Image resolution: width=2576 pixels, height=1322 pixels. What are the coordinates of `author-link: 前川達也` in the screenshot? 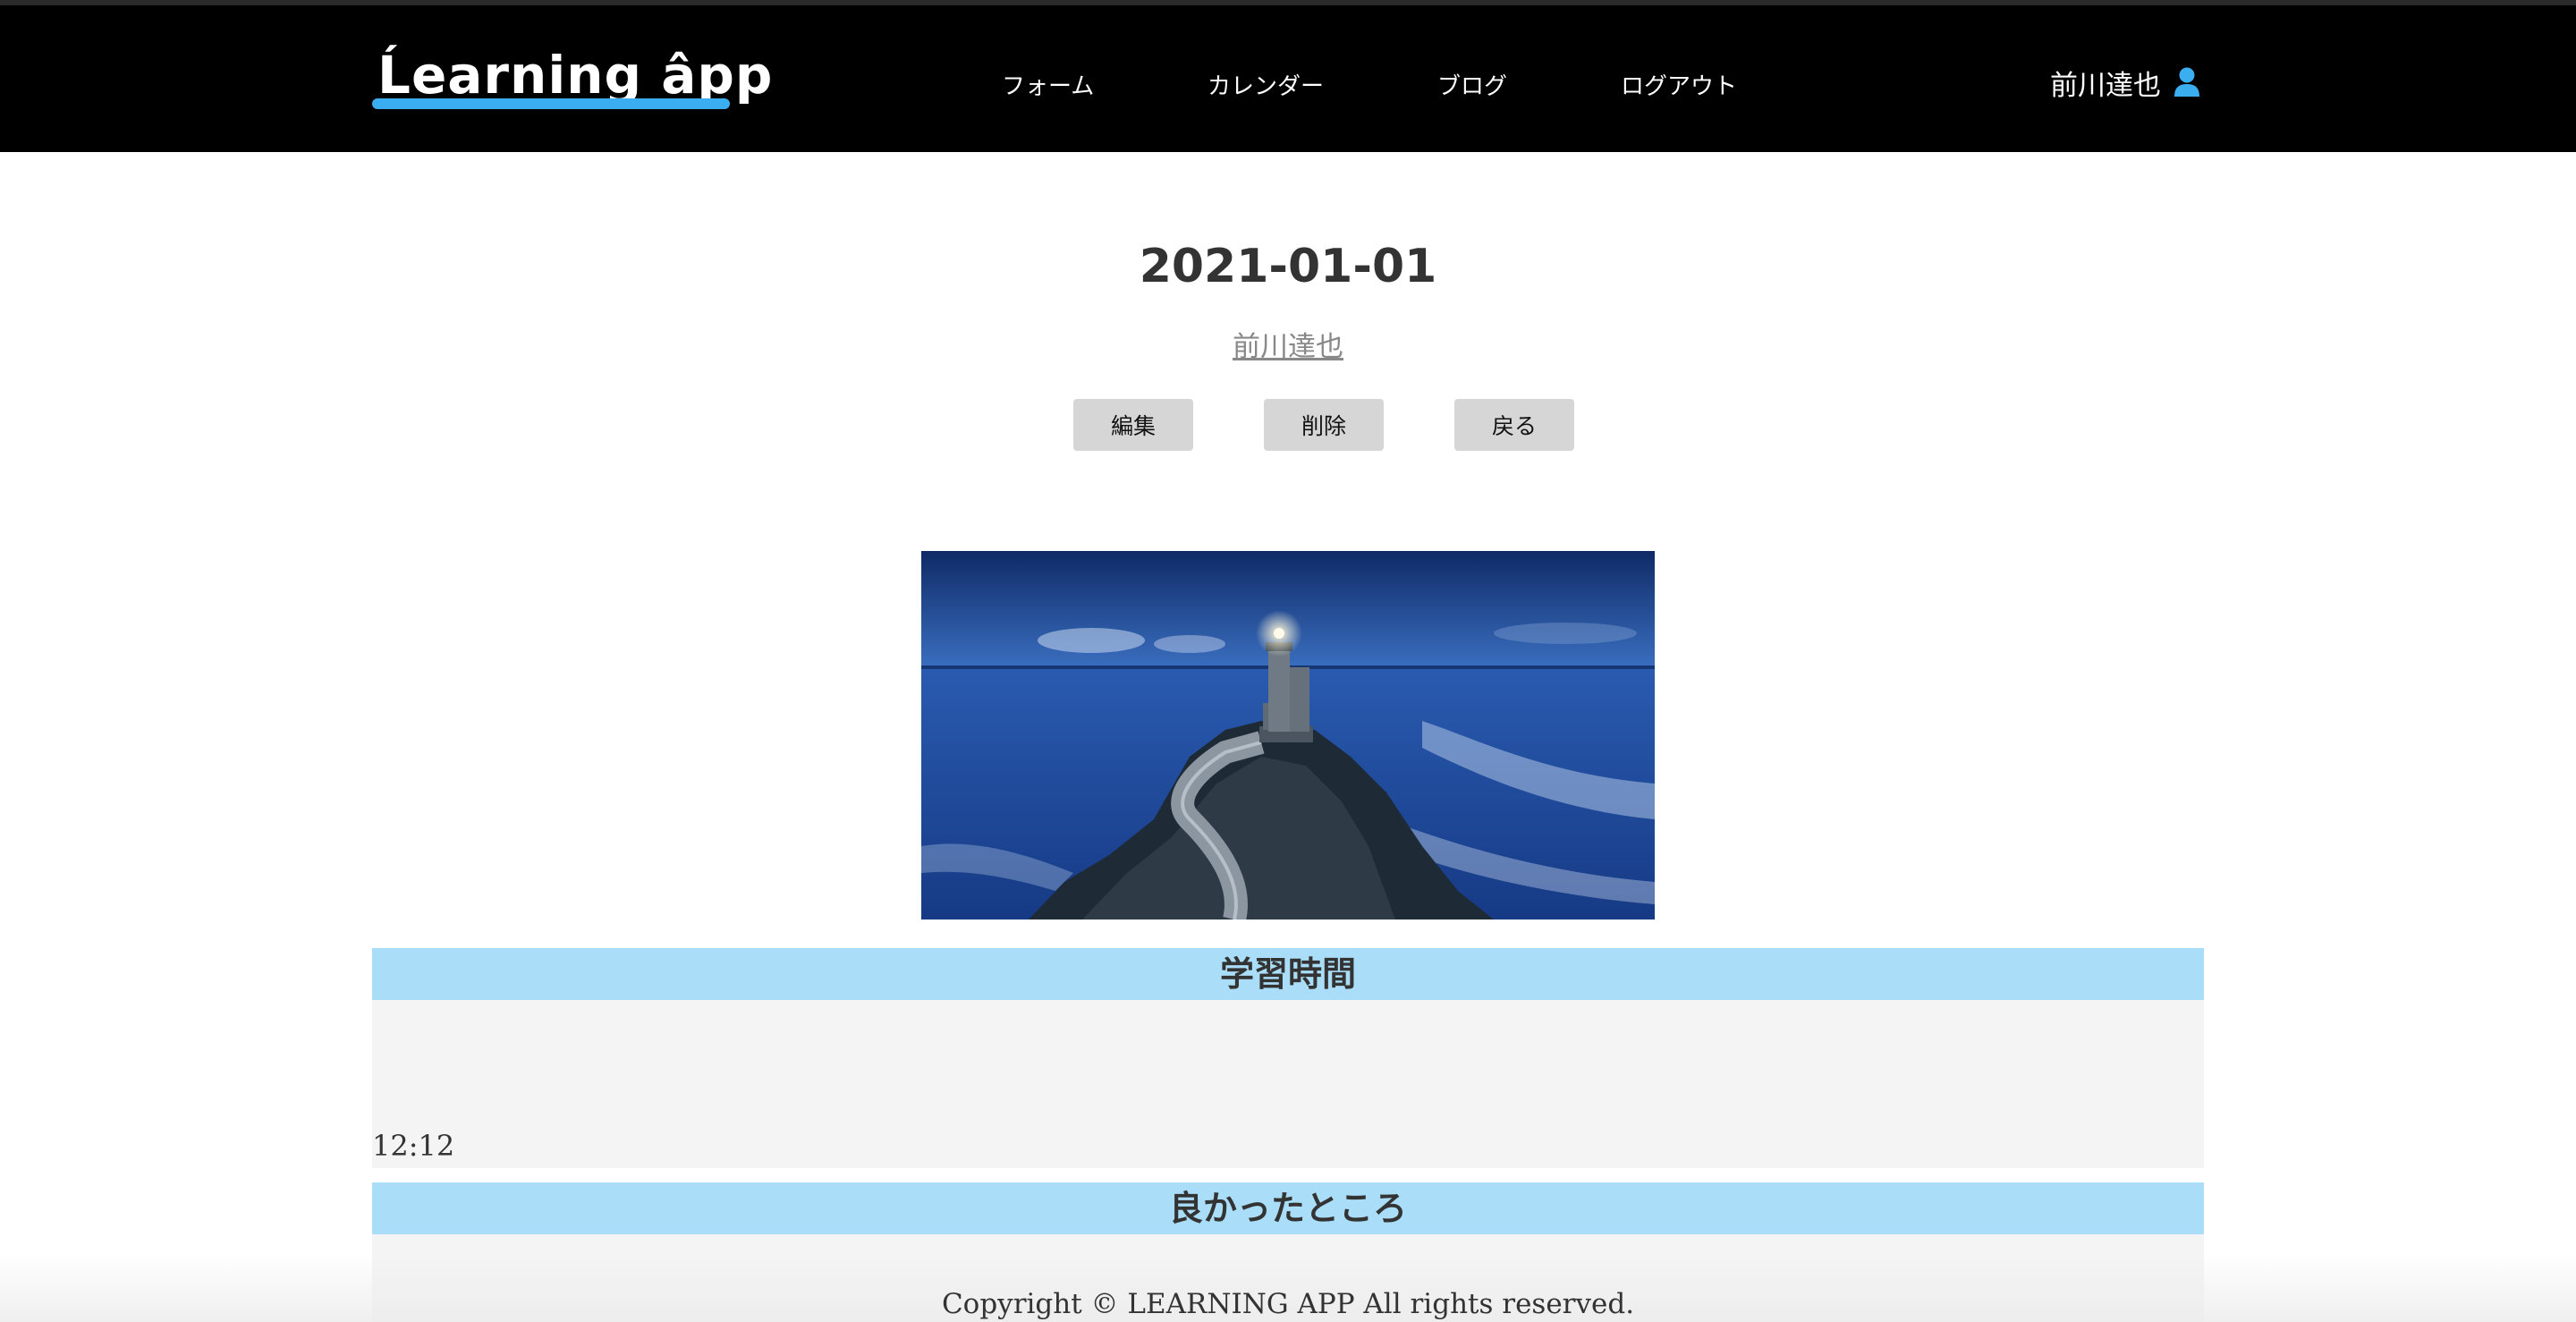 It's located at (1288, 347).